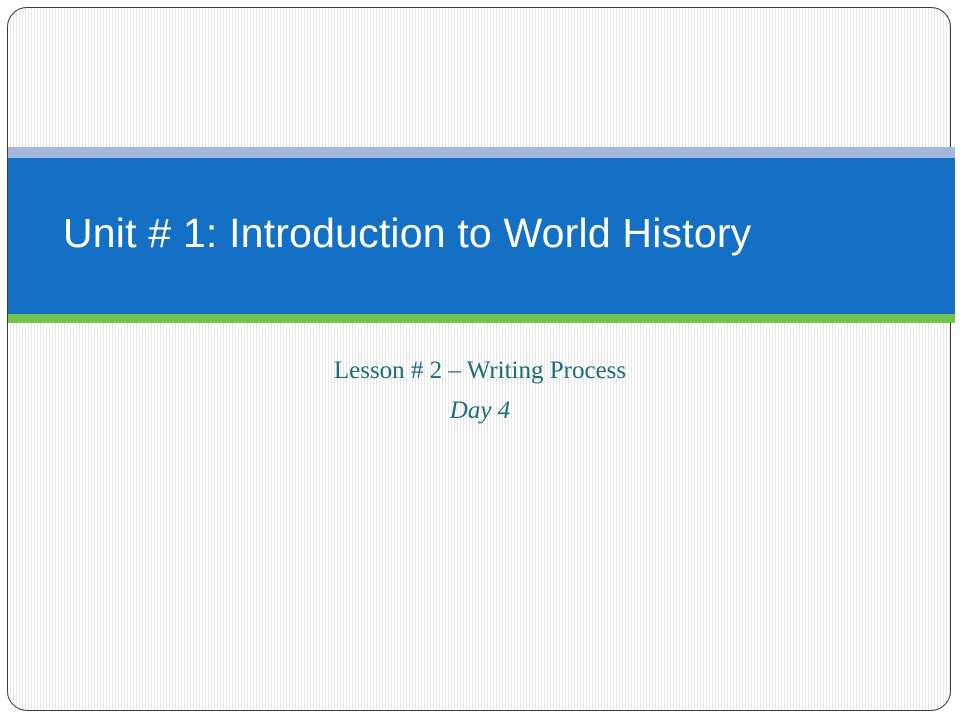 The width and height of the screenshot is (960, 720). I want to click on title-bottom-stripe, so click(481, 318).